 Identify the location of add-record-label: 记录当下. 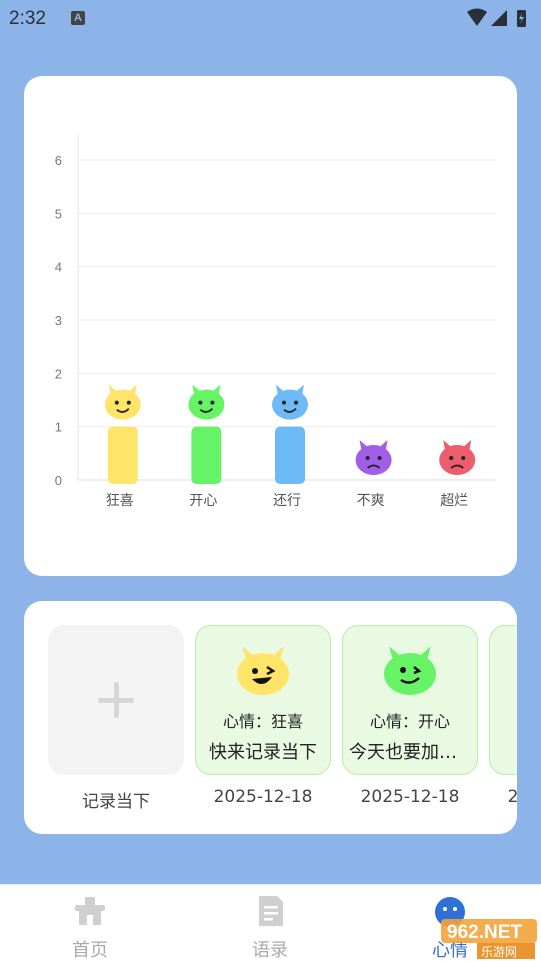
(116, 802).